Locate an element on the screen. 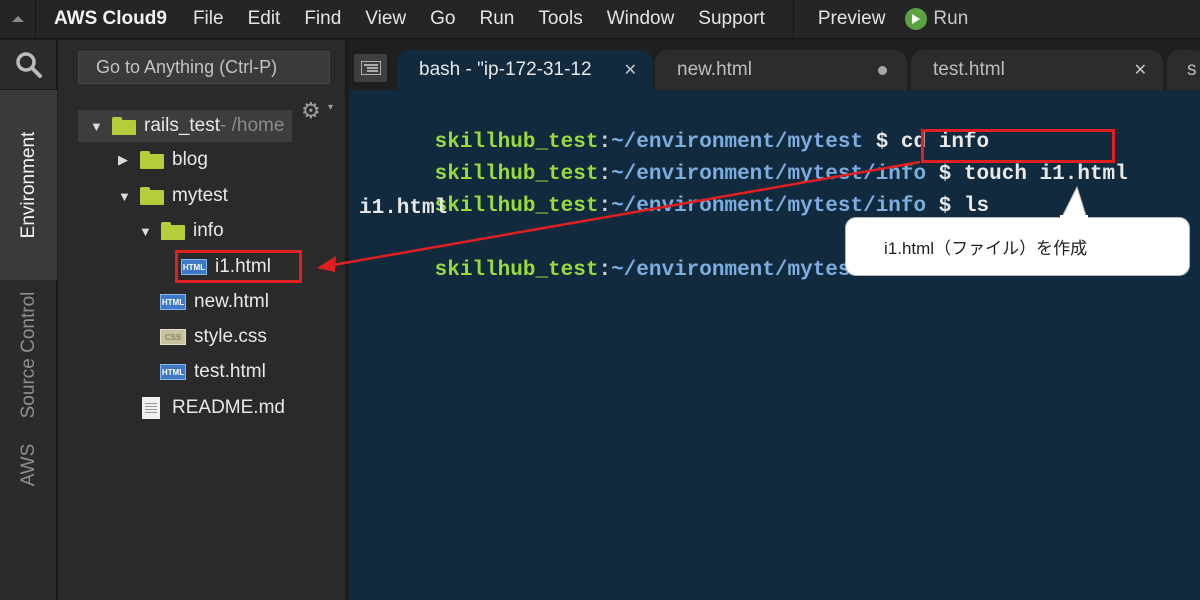 This screenshot has height=600, width=1200. tree-item-style-css: CSS style.css is located at coordinates (213, 337).